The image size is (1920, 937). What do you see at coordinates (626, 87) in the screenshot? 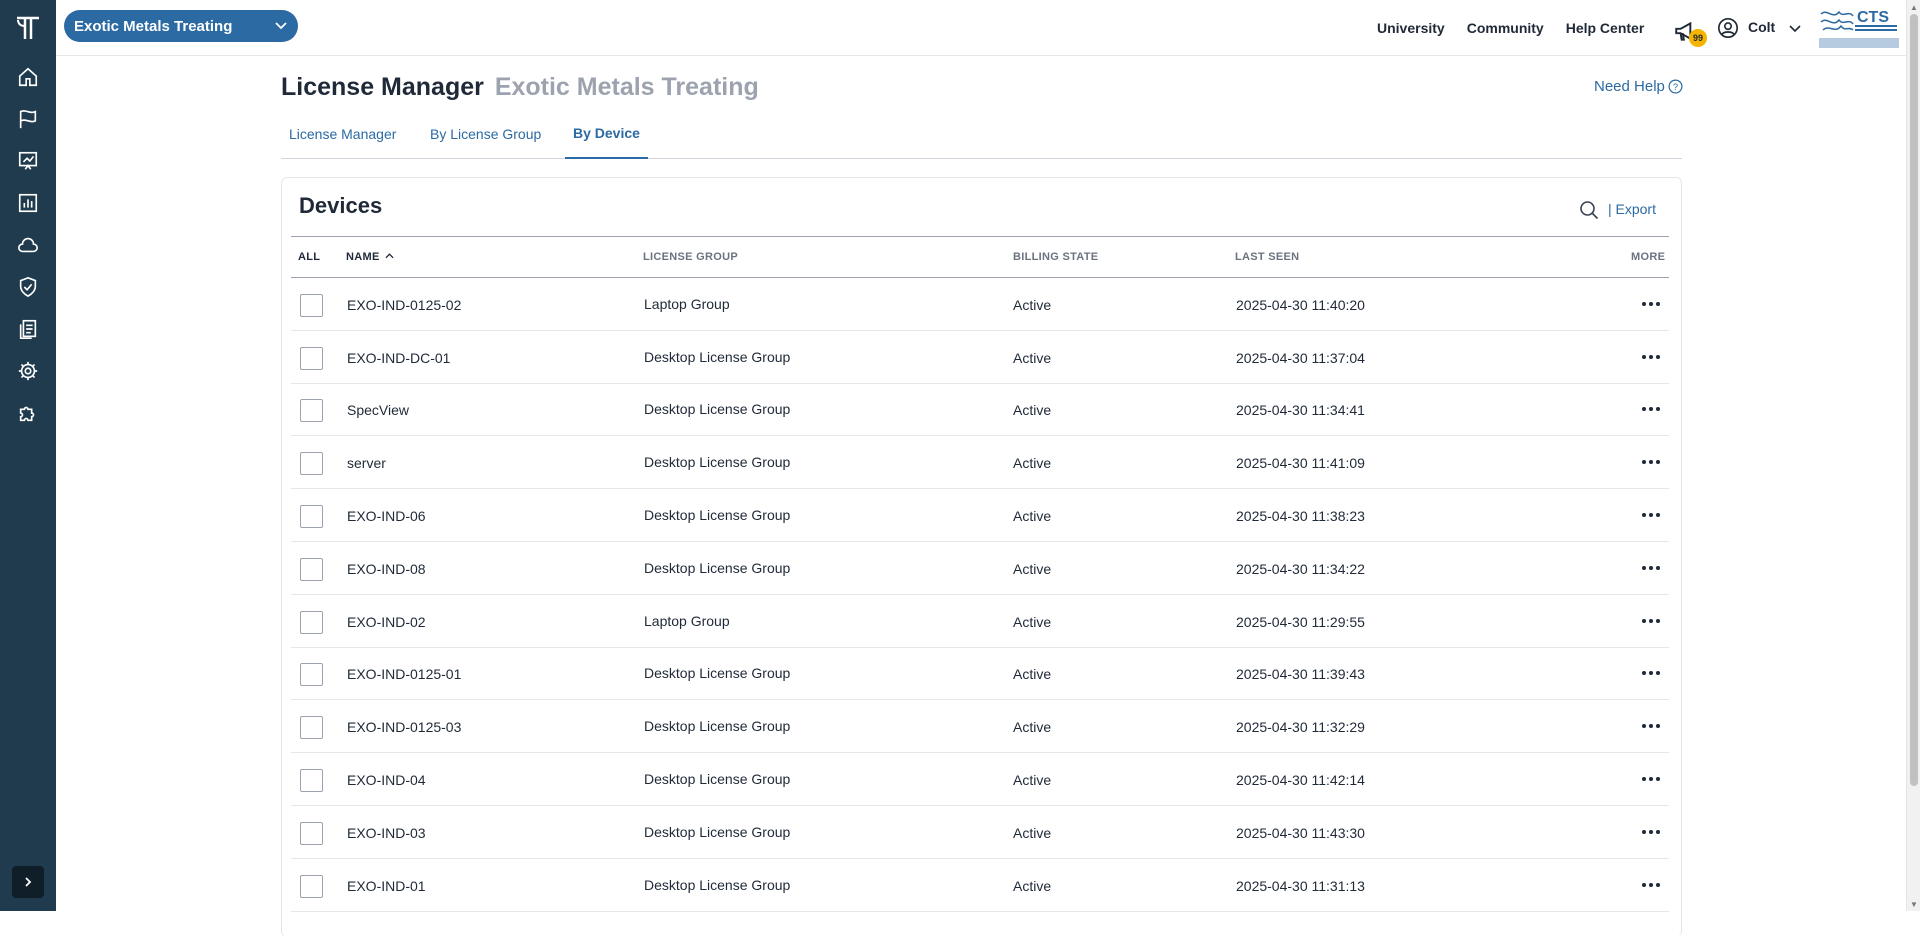
I see `page-subtitle: Exotic Metals Treating` at bounding box center [626, 87].